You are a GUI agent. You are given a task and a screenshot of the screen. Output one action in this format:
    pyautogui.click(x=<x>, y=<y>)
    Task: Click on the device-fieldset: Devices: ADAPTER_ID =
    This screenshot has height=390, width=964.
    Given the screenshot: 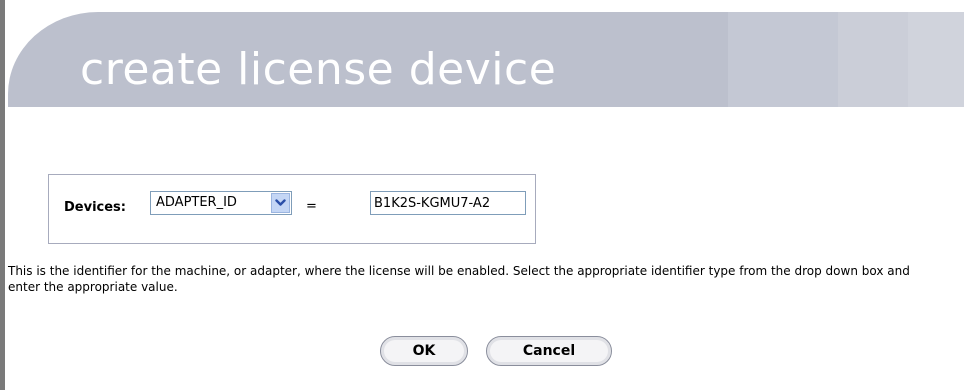 What is the action you would take?
    pyautogui.click(x=292, y=209)
    